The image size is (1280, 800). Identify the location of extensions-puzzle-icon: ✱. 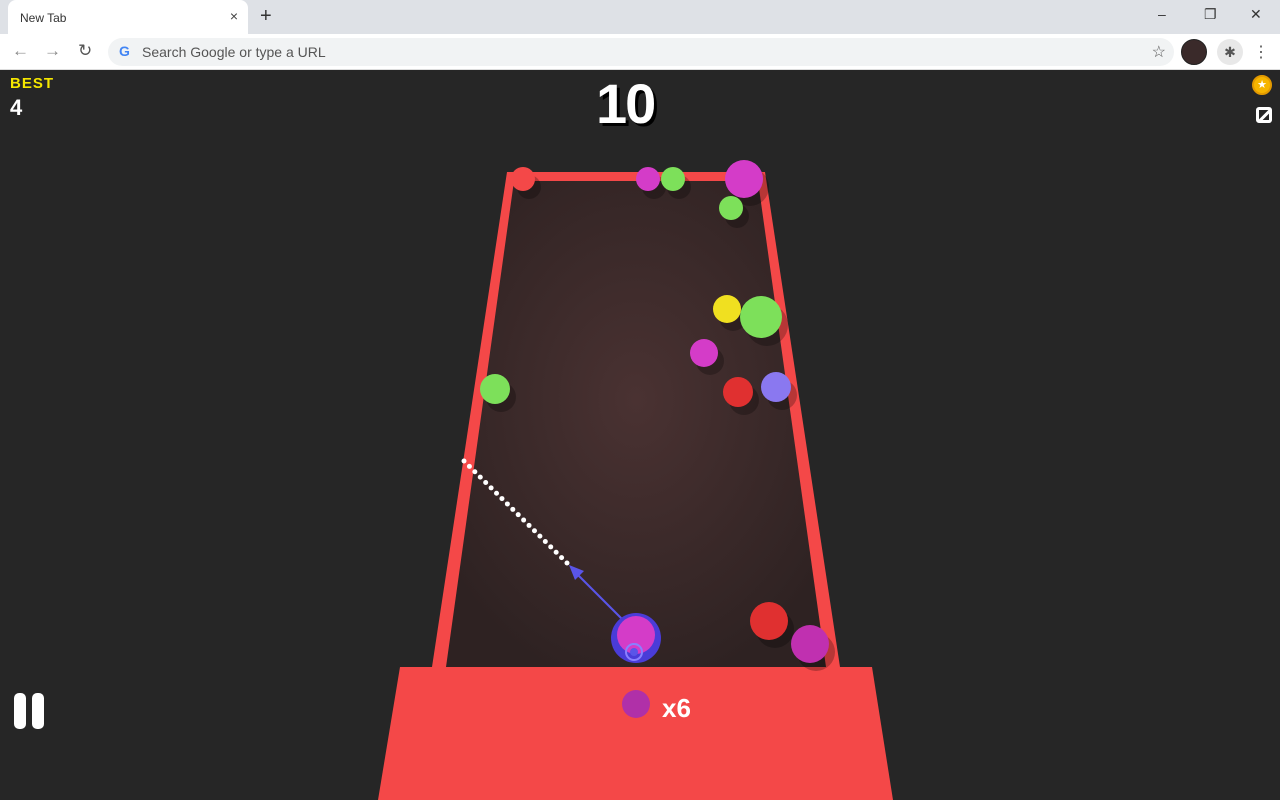
(1230, 52).